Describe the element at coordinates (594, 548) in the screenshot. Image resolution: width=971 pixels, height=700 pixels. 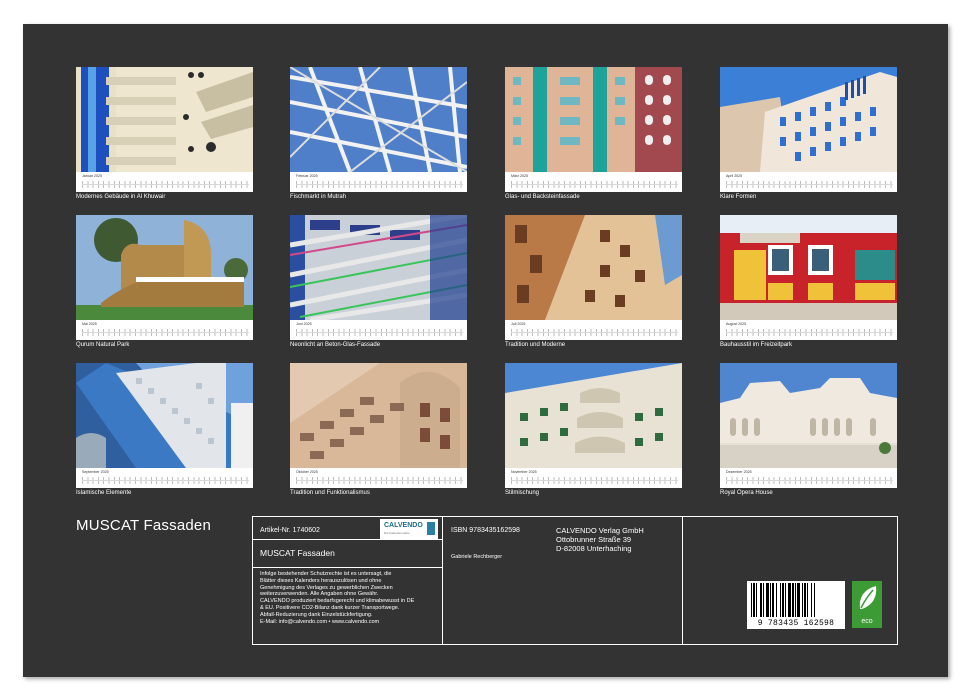
I see `publisher-city: D-82008 Unterhaching` at that location.